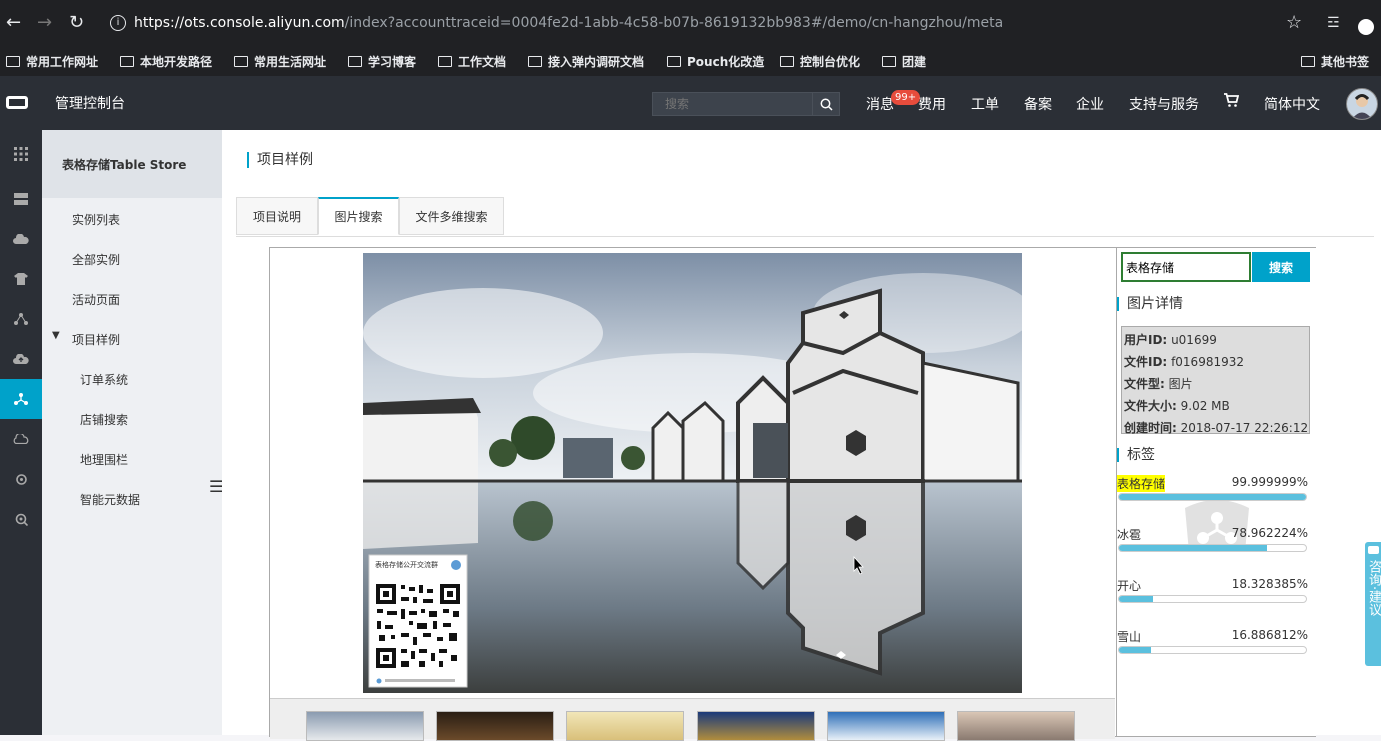  I want to click on search-icon, so click(826, 104).